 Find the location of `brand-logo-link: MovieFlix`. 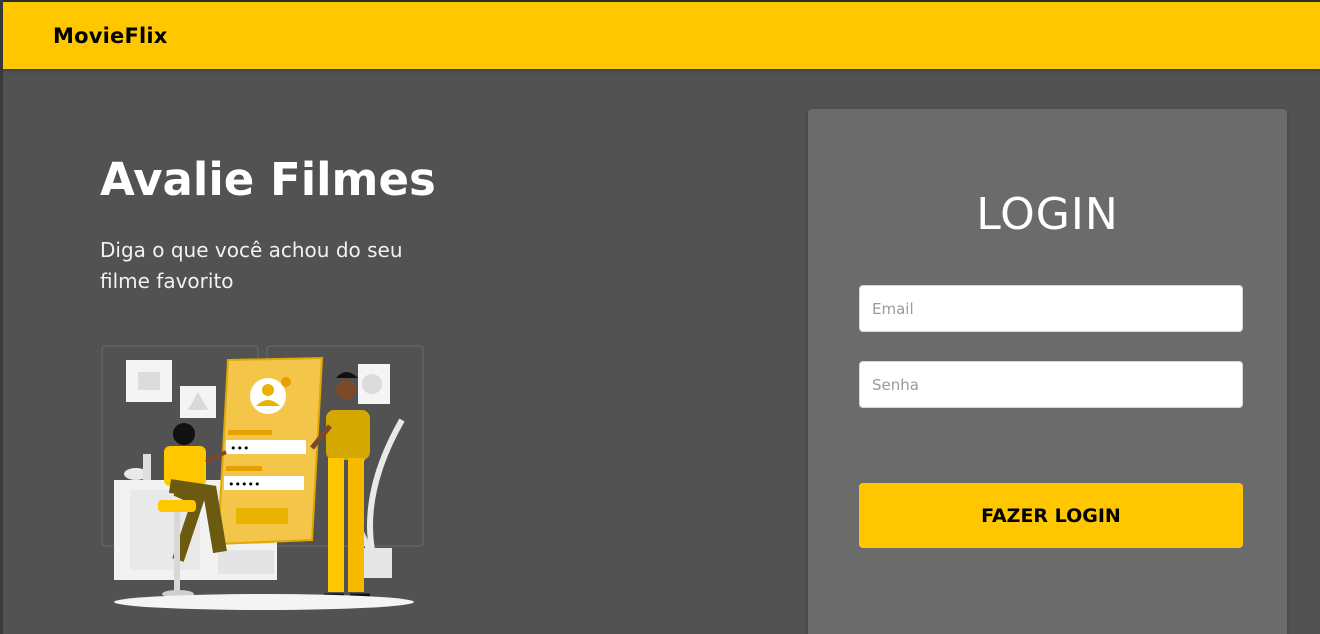

brand-logo-link: MovieFlix is located at coordinates (110, 36).